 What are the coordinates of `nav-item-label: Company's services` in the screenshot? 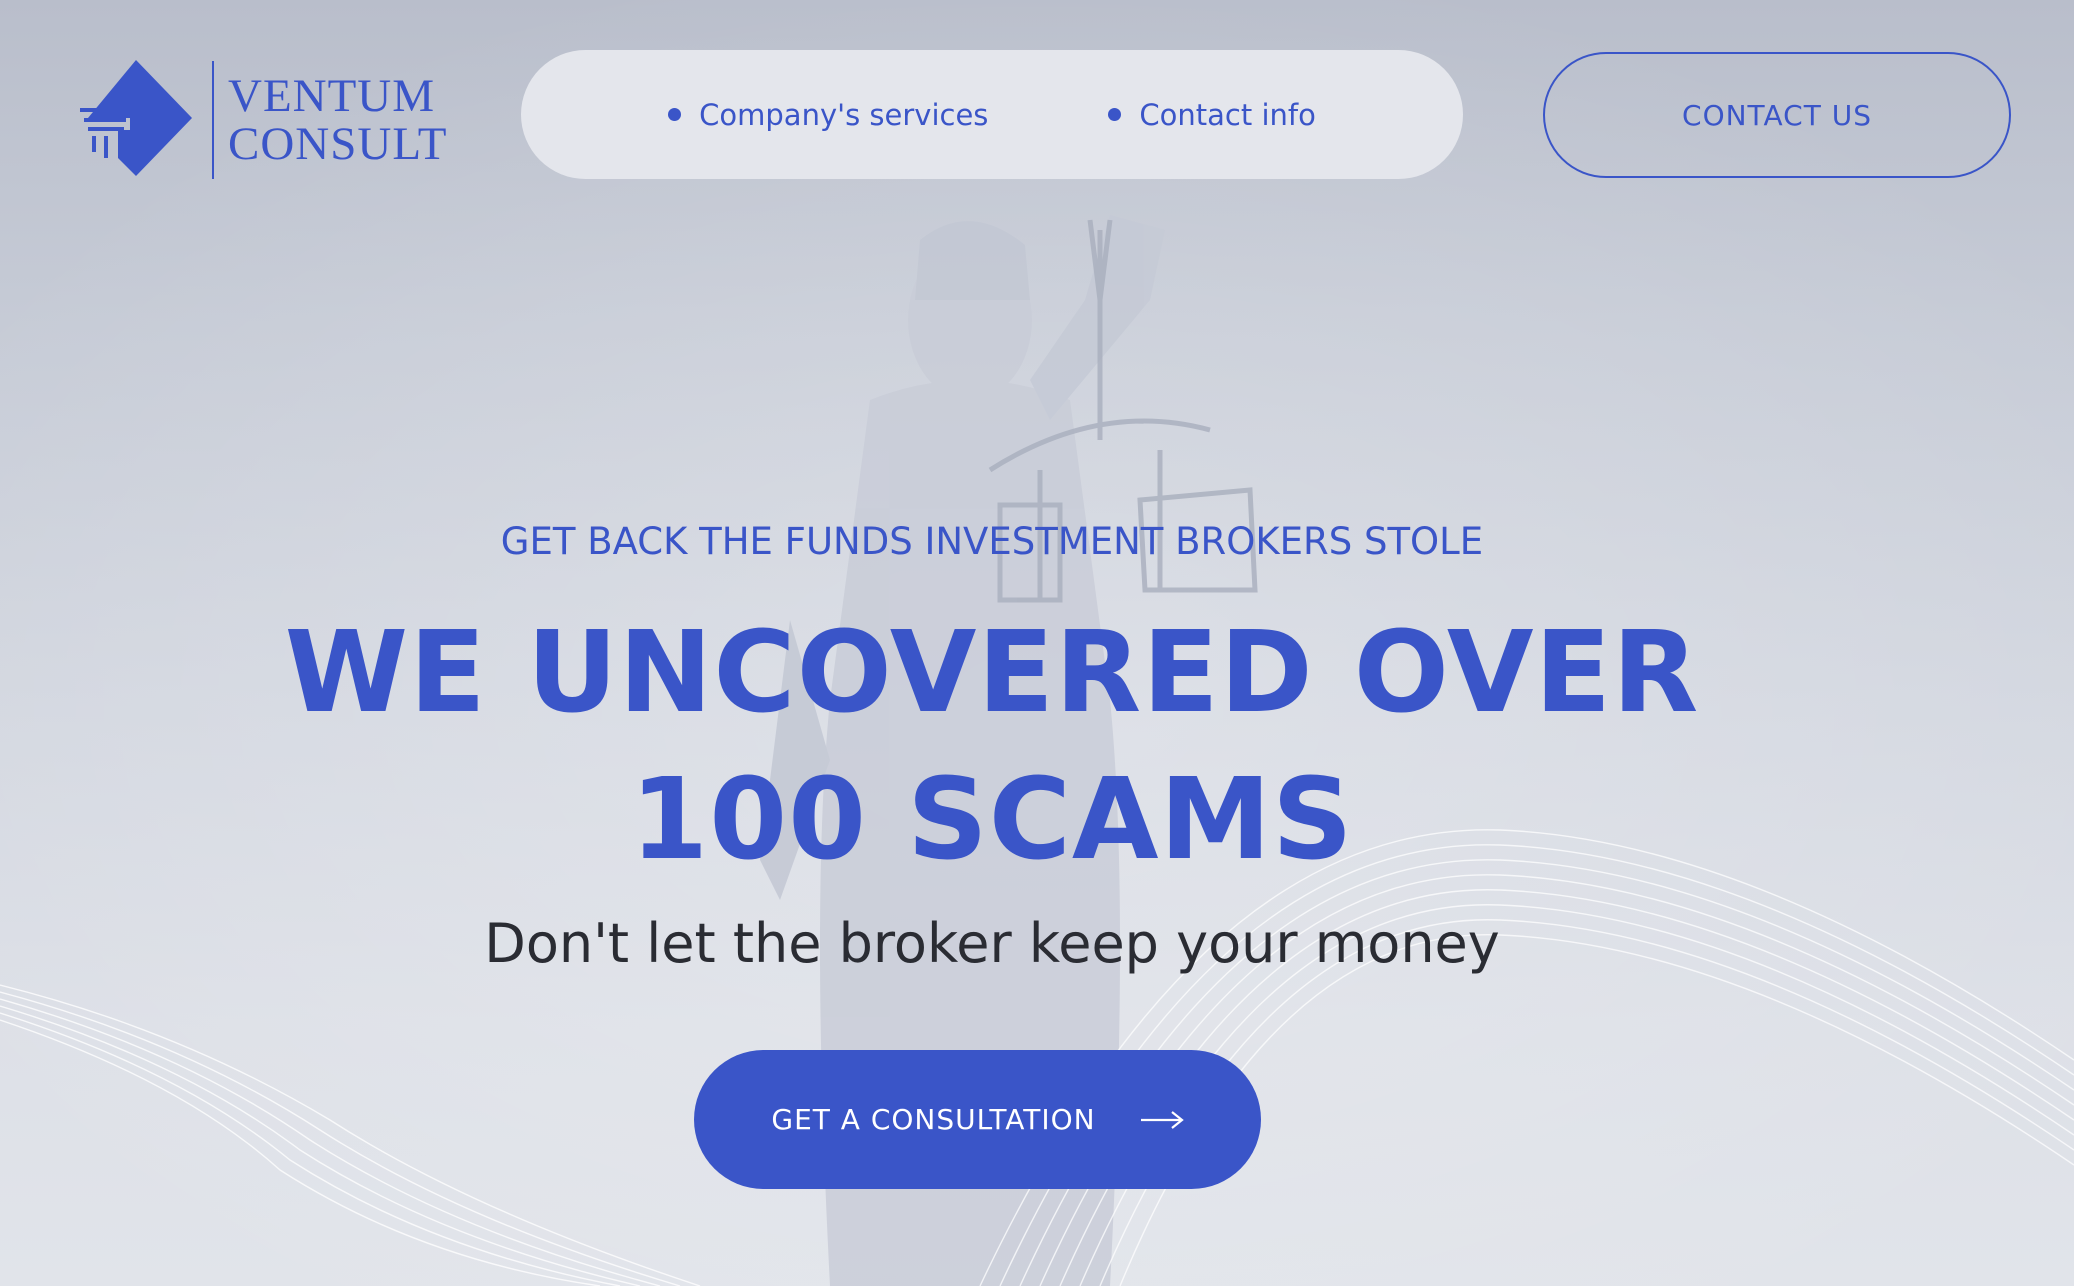 It's located at (844, 114).